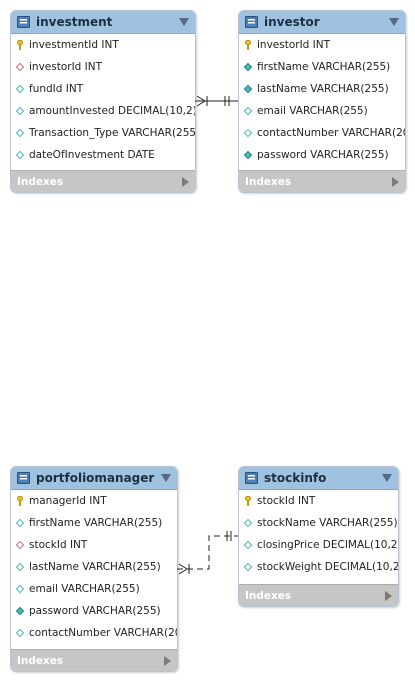 The image size is (415, 682). I want to click on relationship-investment-investor, so click(216, 101).